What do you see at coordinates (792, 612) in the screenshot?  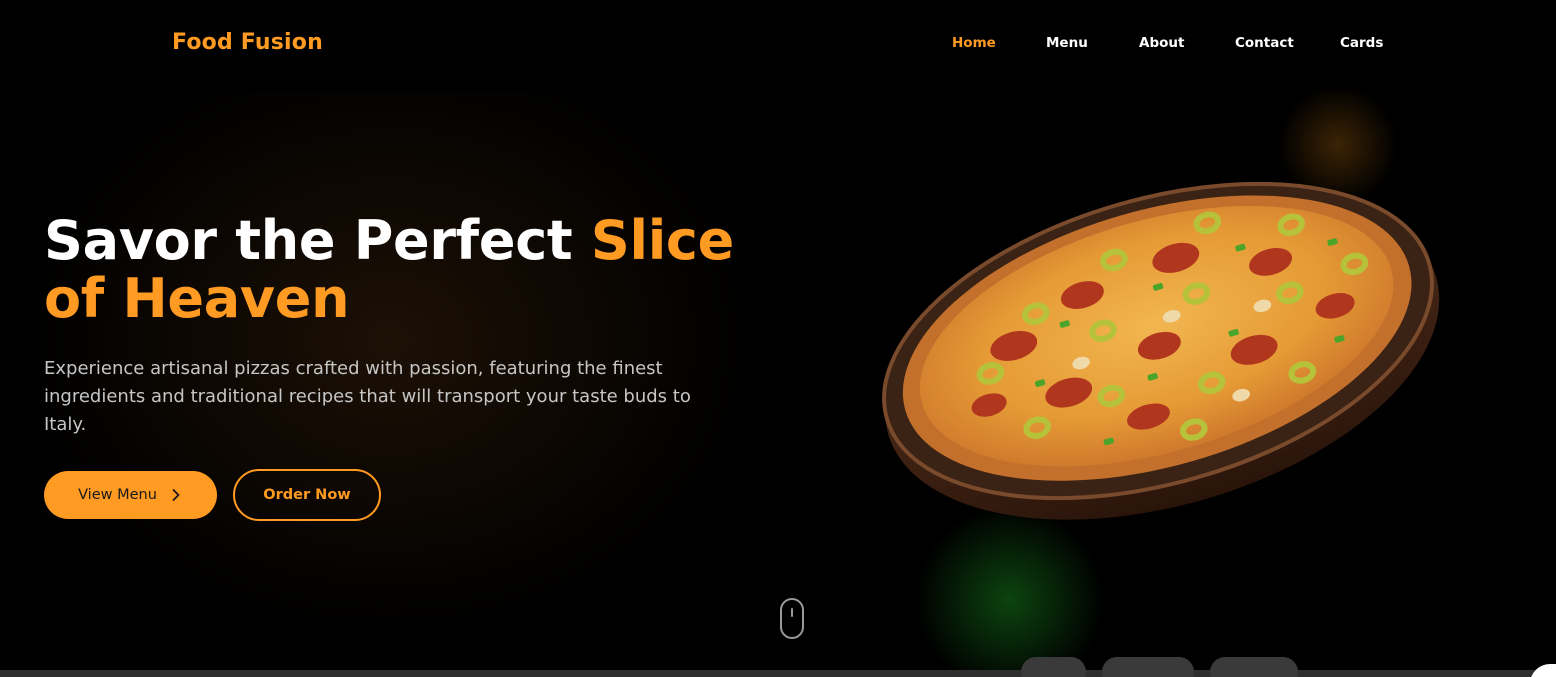 I see `scroll-wheel` at bounding box center [792, 612].